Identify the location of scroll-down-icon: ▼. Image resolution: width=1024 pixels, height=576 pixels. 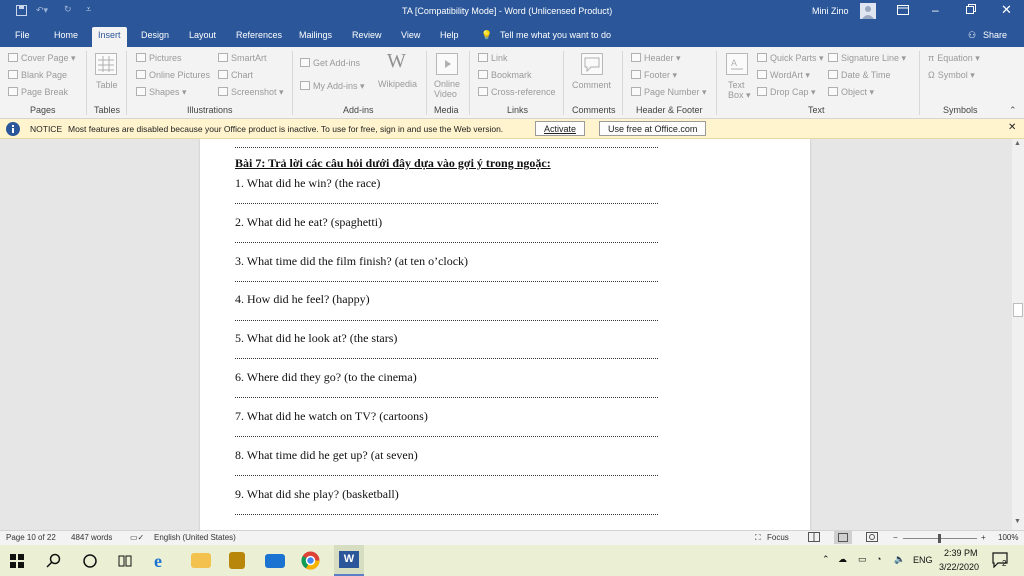
(1017, 521).